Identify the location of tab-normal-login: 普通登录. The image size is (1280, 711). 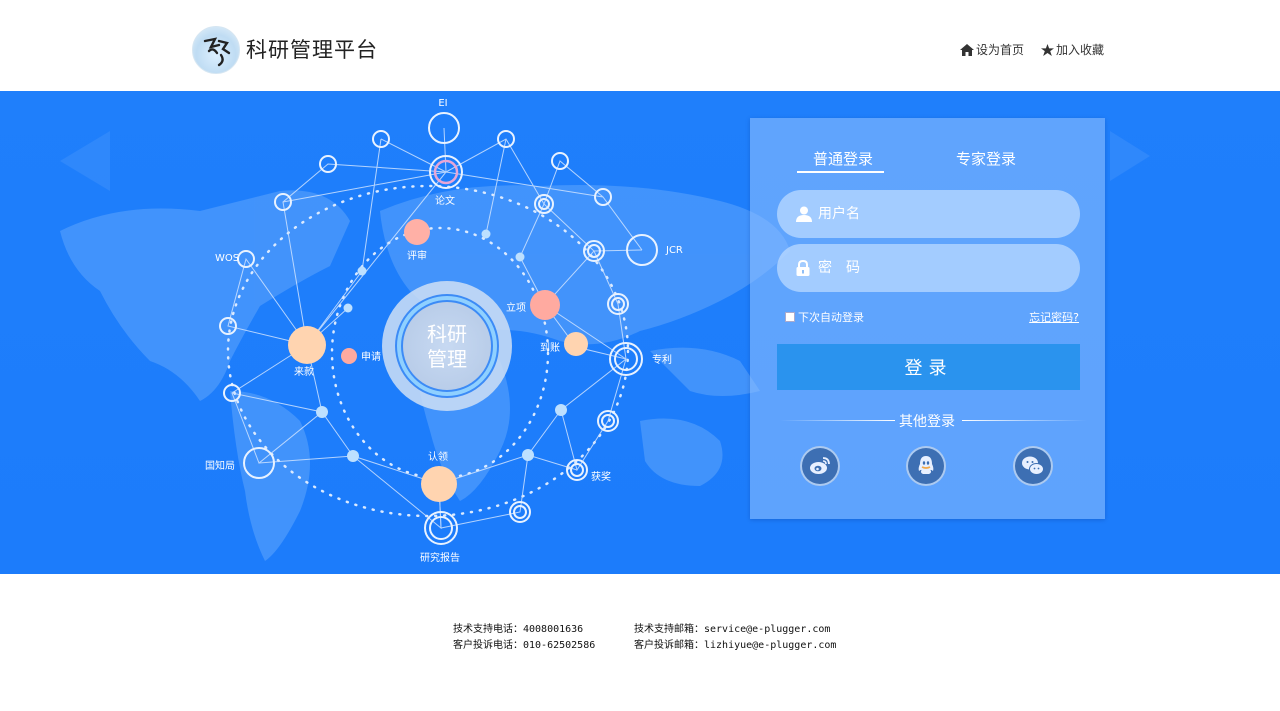
(843, 158).